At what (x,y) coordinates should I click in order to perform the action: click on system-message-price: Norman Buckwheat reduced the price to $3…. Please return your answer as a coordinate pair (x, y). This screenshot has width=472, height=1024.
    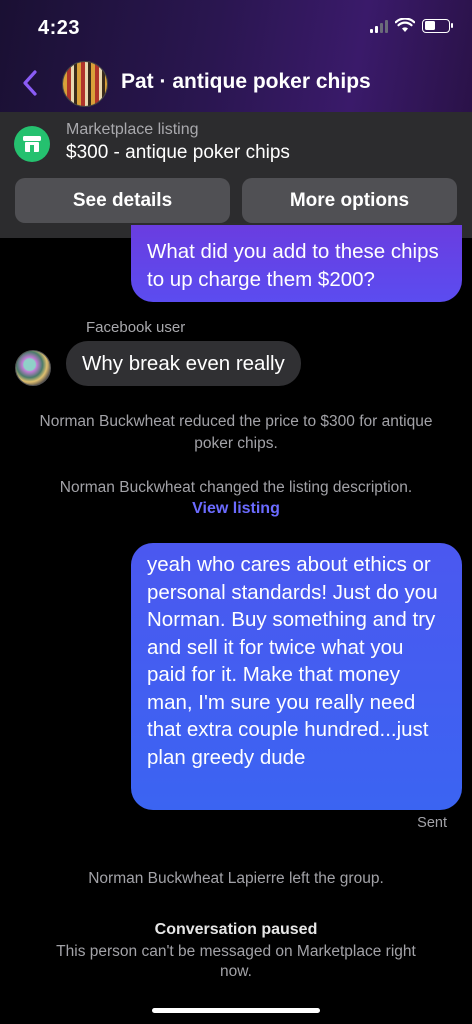
    Looking at the image, I should click on (236, 432).